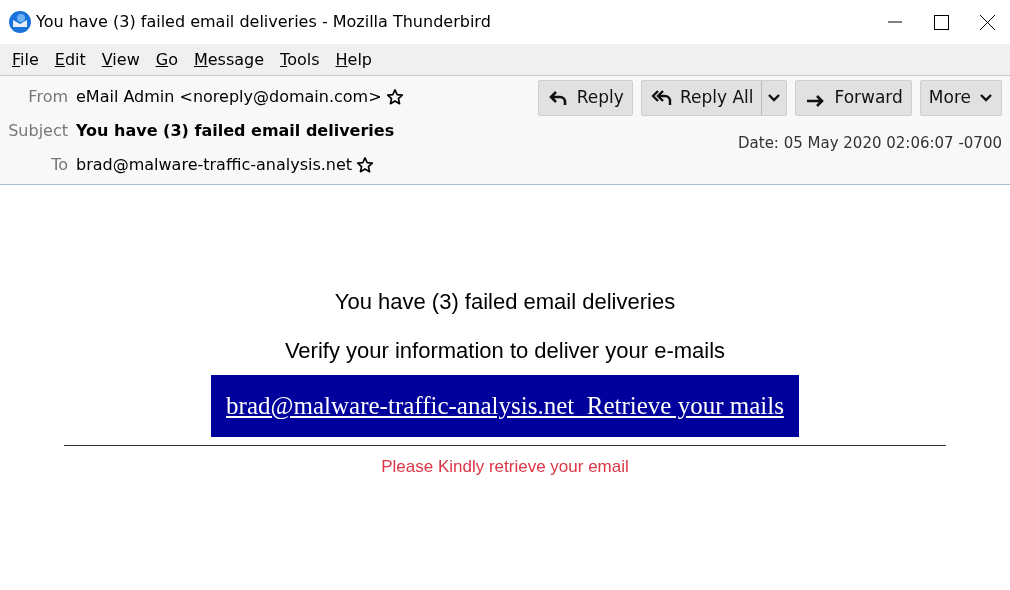 Image resolution: width=1010 pixels, height=590 pixels. I want to click on menu-item: File, so click(25, 59).